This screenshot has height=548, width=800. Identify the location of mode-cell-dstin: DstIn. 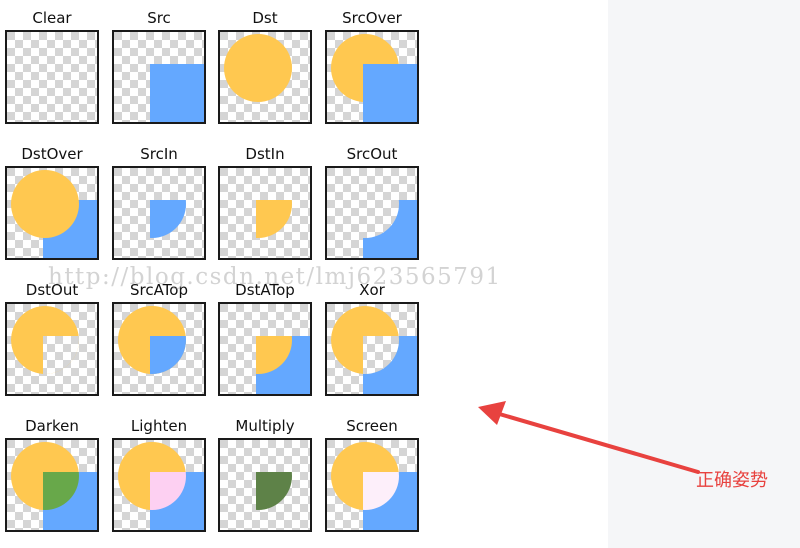
(265, 200).